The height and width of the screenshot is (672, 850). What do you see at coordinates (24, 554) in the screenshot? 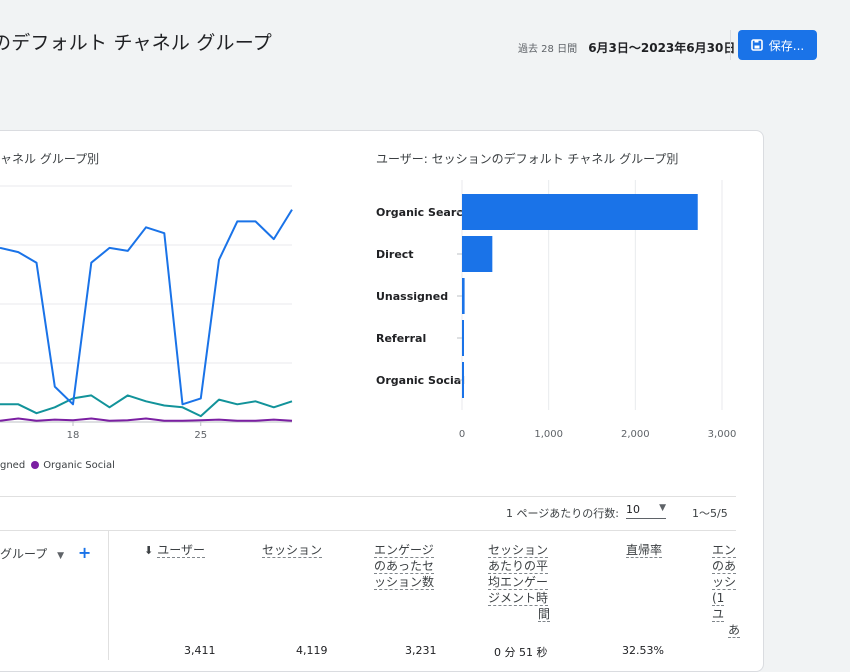
I see `dimension-header-label: グループ` at bounding box center [24, 554].